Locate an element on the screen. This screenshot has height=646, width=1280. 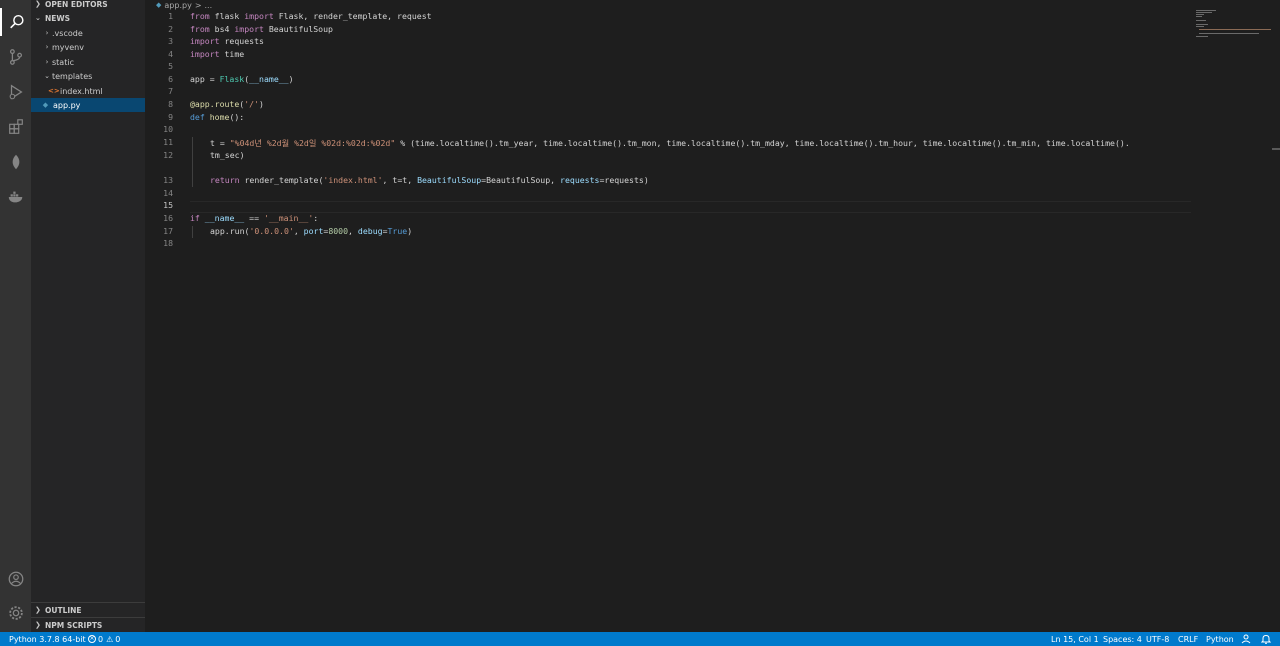
code-line-16: if __name__ == '__main__': is located at coordinates (254, 218).